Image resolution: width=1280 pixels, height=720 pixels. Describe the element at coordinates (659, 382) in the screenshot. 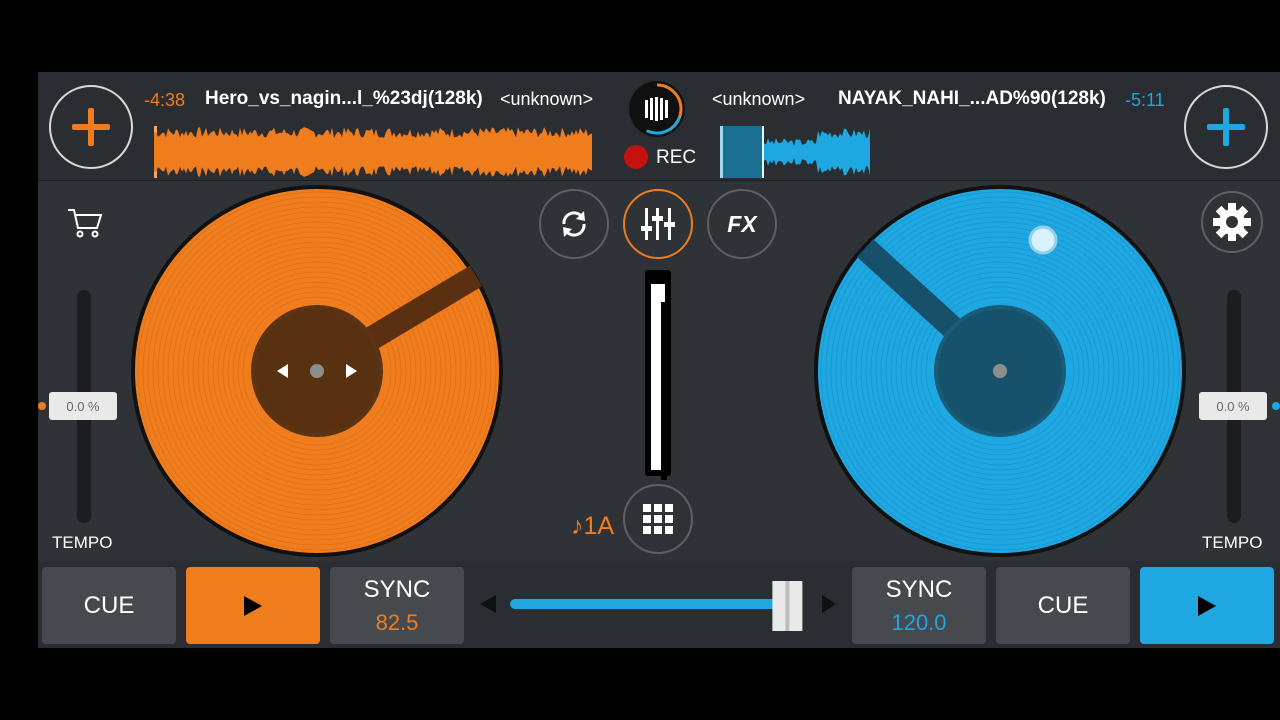

I see `fader-frame` at that location.